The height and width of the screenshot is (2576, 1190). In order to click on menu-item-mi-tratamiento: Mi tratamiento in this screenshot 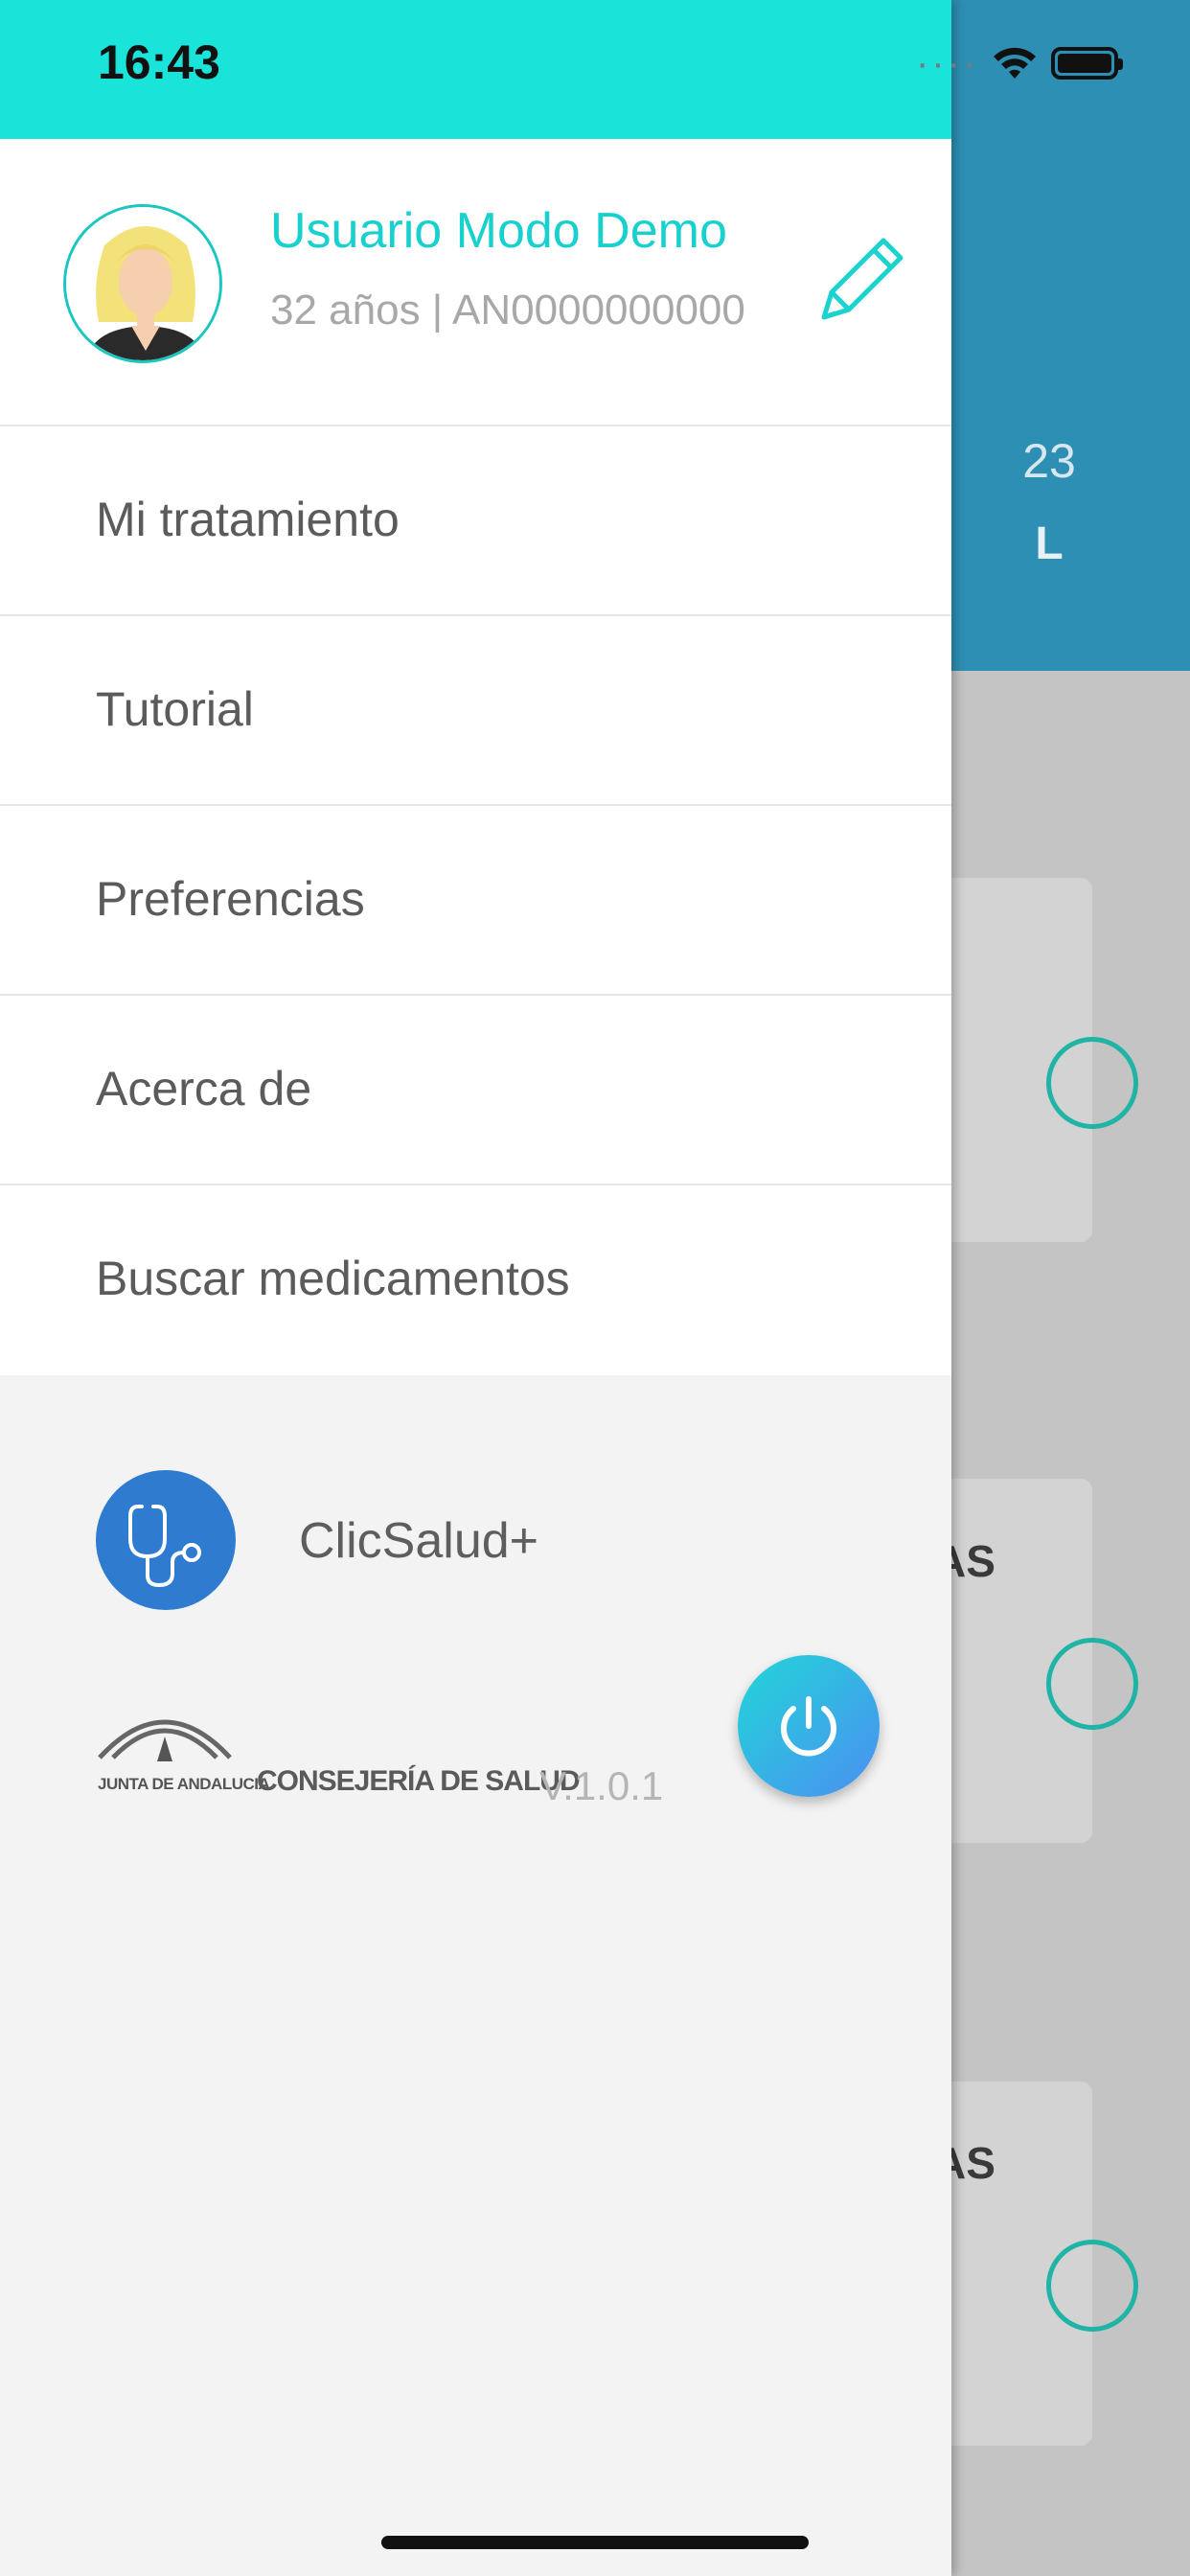, I will do `click(476, 521)`.